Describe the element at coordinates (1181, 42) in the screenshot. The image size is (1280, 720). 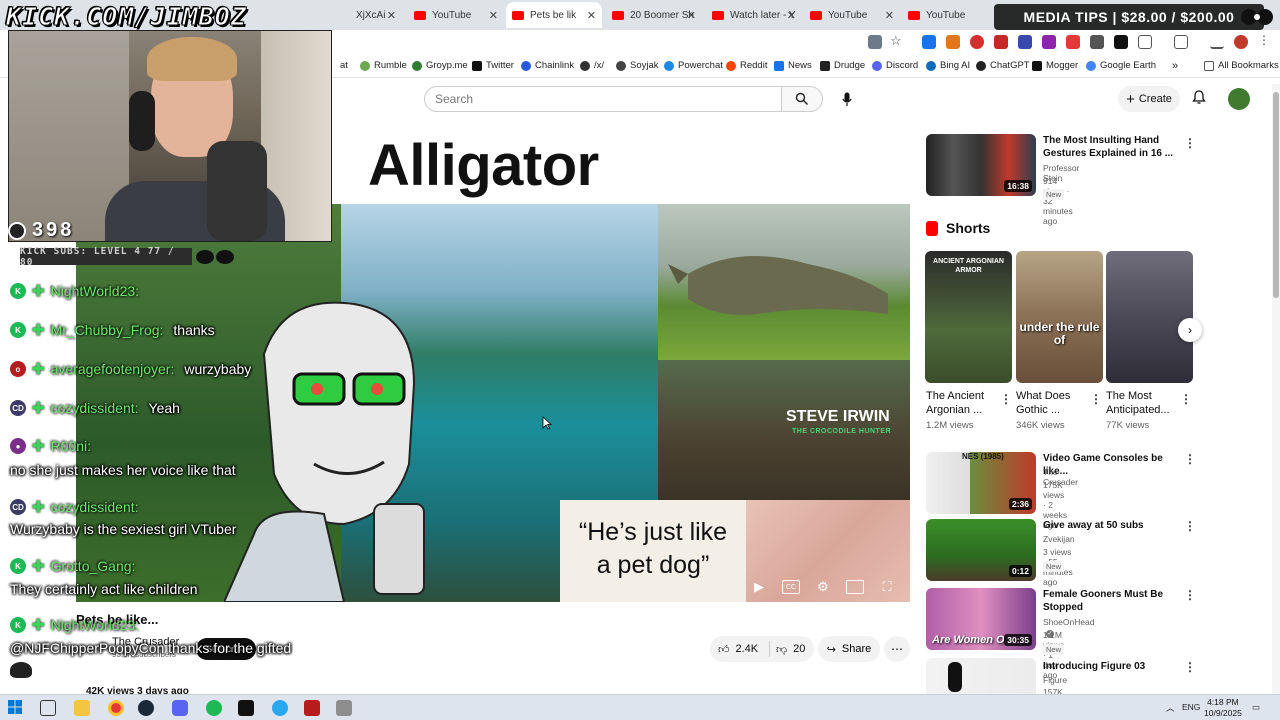
I see `side-panel-icon` at that location.